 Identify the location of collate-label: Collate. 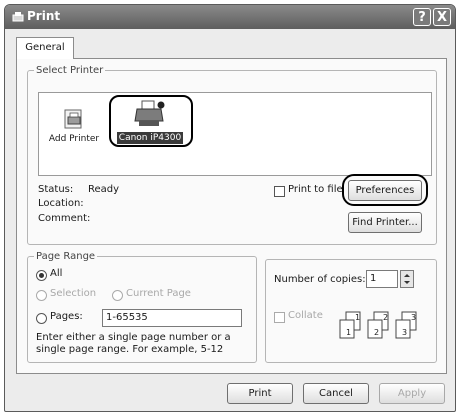
(305, 315).